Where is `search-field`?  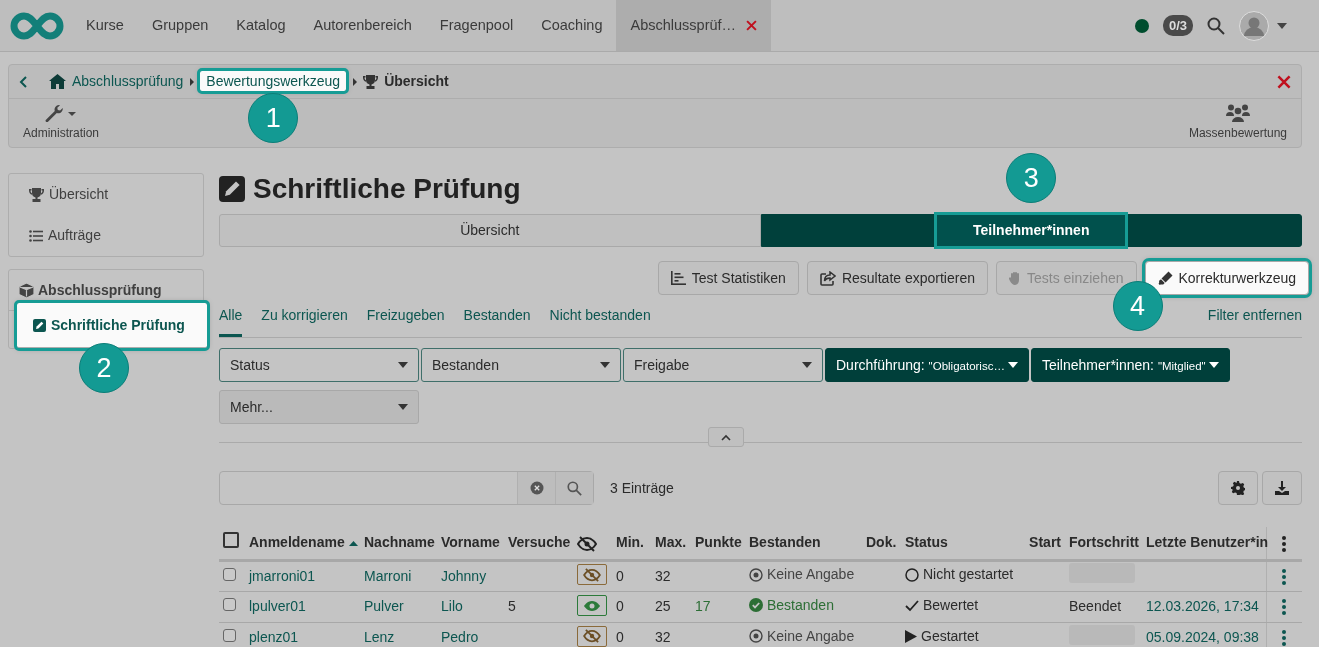
search-field is located at coordinates (406, 488).